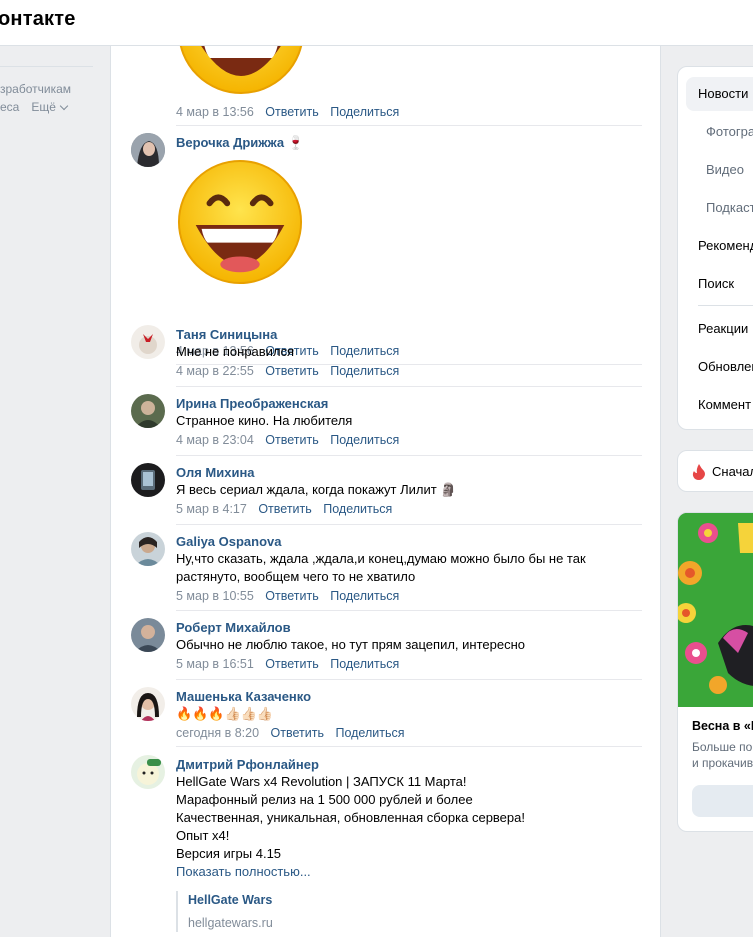 This screenshot has width=753, height=937. Describe the element at coordinates (215, 472) in the screenshot. I see `comment-author: Оля Михина` at that location.